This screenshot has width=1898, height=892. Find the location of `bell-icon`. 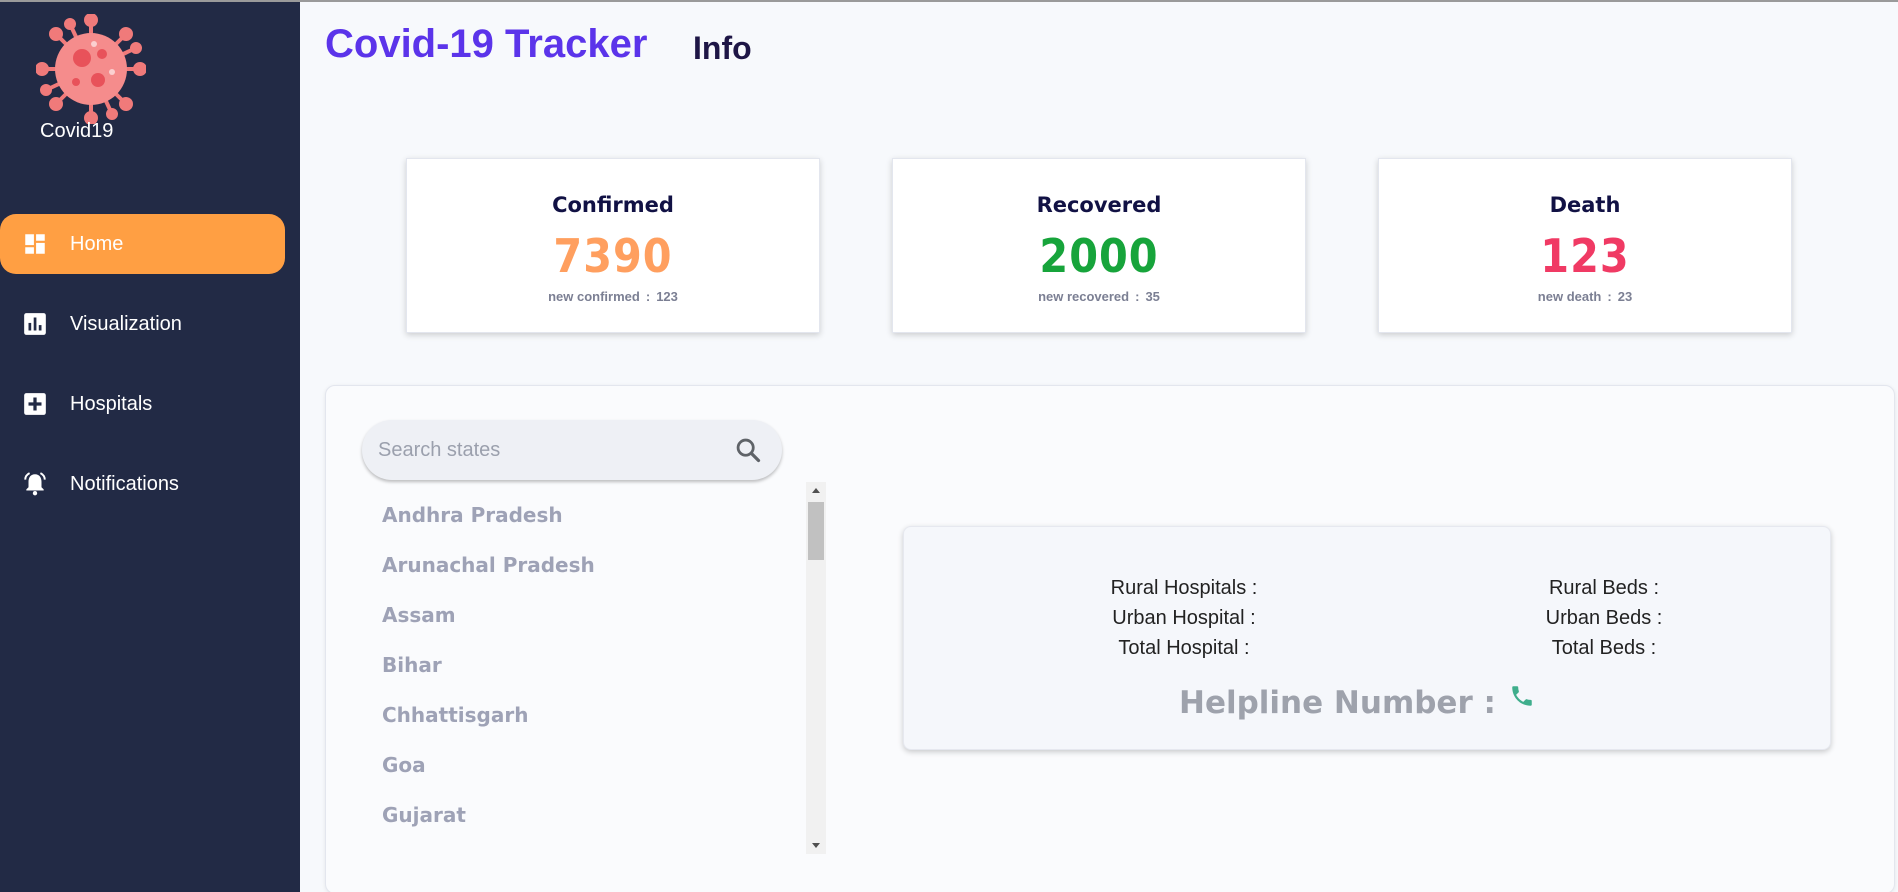

bell-icon is located at coordinates (35, 484).